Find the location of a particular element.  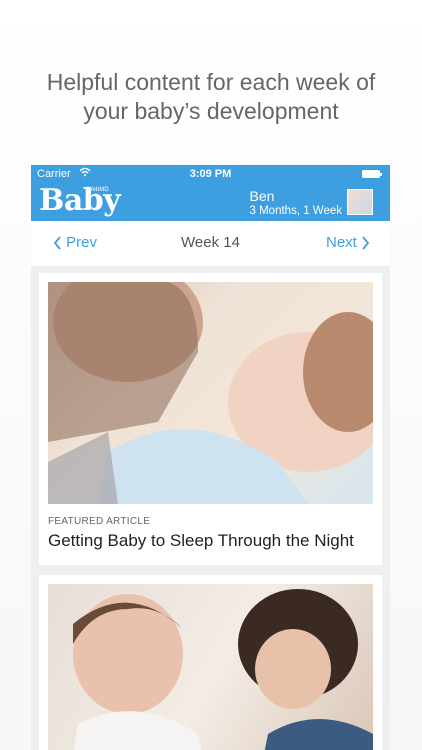

battery-icon is located at coordinates (372, 174).